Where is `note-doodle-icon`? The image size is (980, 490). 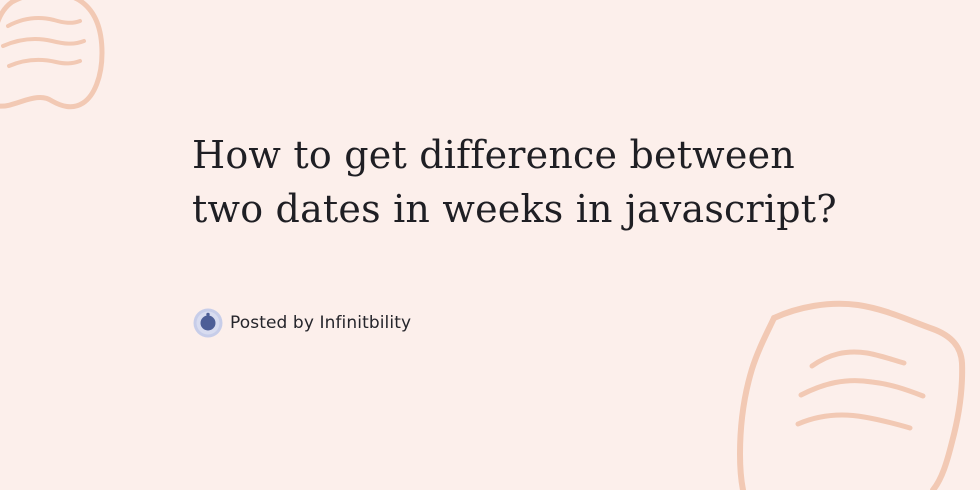 note-doodle-icon is located at coordinates (851, 395).